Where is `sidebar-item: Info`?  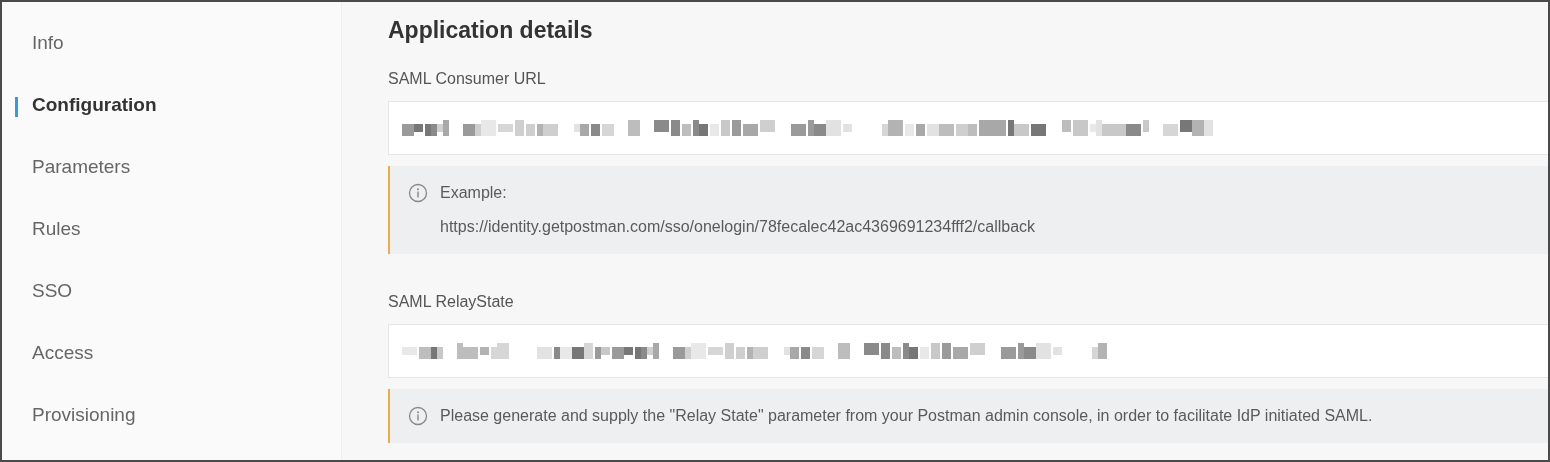 sidebar-item: Info is located at coordinates (48, 43).